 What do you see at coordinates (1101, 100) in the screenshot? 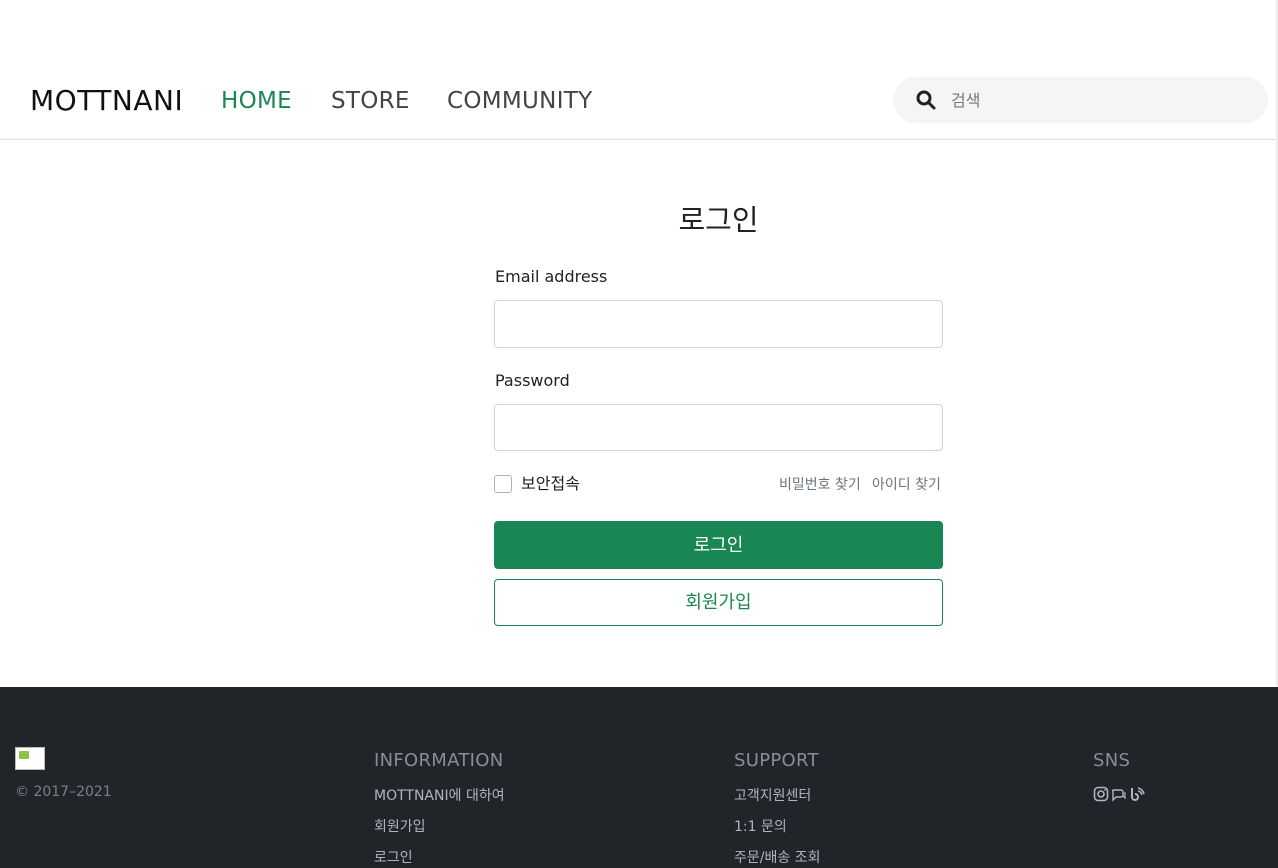
I see `search-input` at bounding box center [1101, 100].